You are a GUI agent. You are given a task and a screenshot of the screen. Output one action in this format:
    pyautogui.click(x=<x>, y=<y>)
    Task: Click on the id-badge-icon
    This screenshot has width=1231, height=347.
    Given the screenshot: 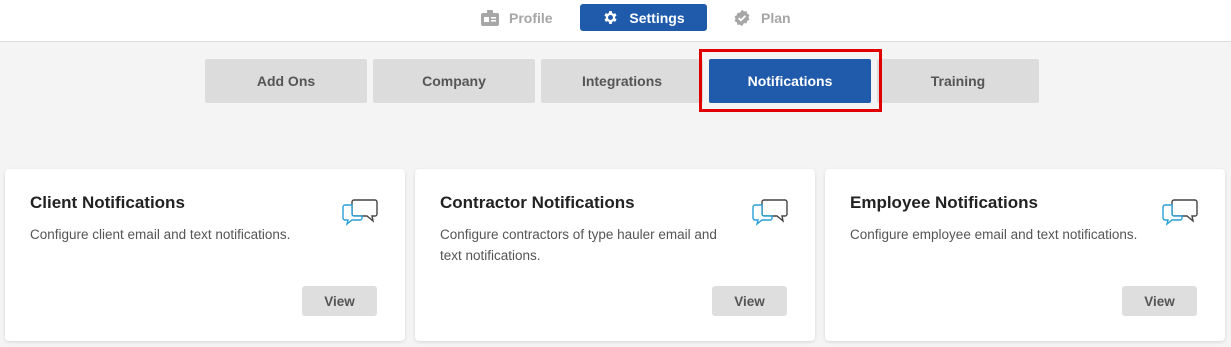 What is the action you would take?
    pyautogui.click(x=490, y=17)
    